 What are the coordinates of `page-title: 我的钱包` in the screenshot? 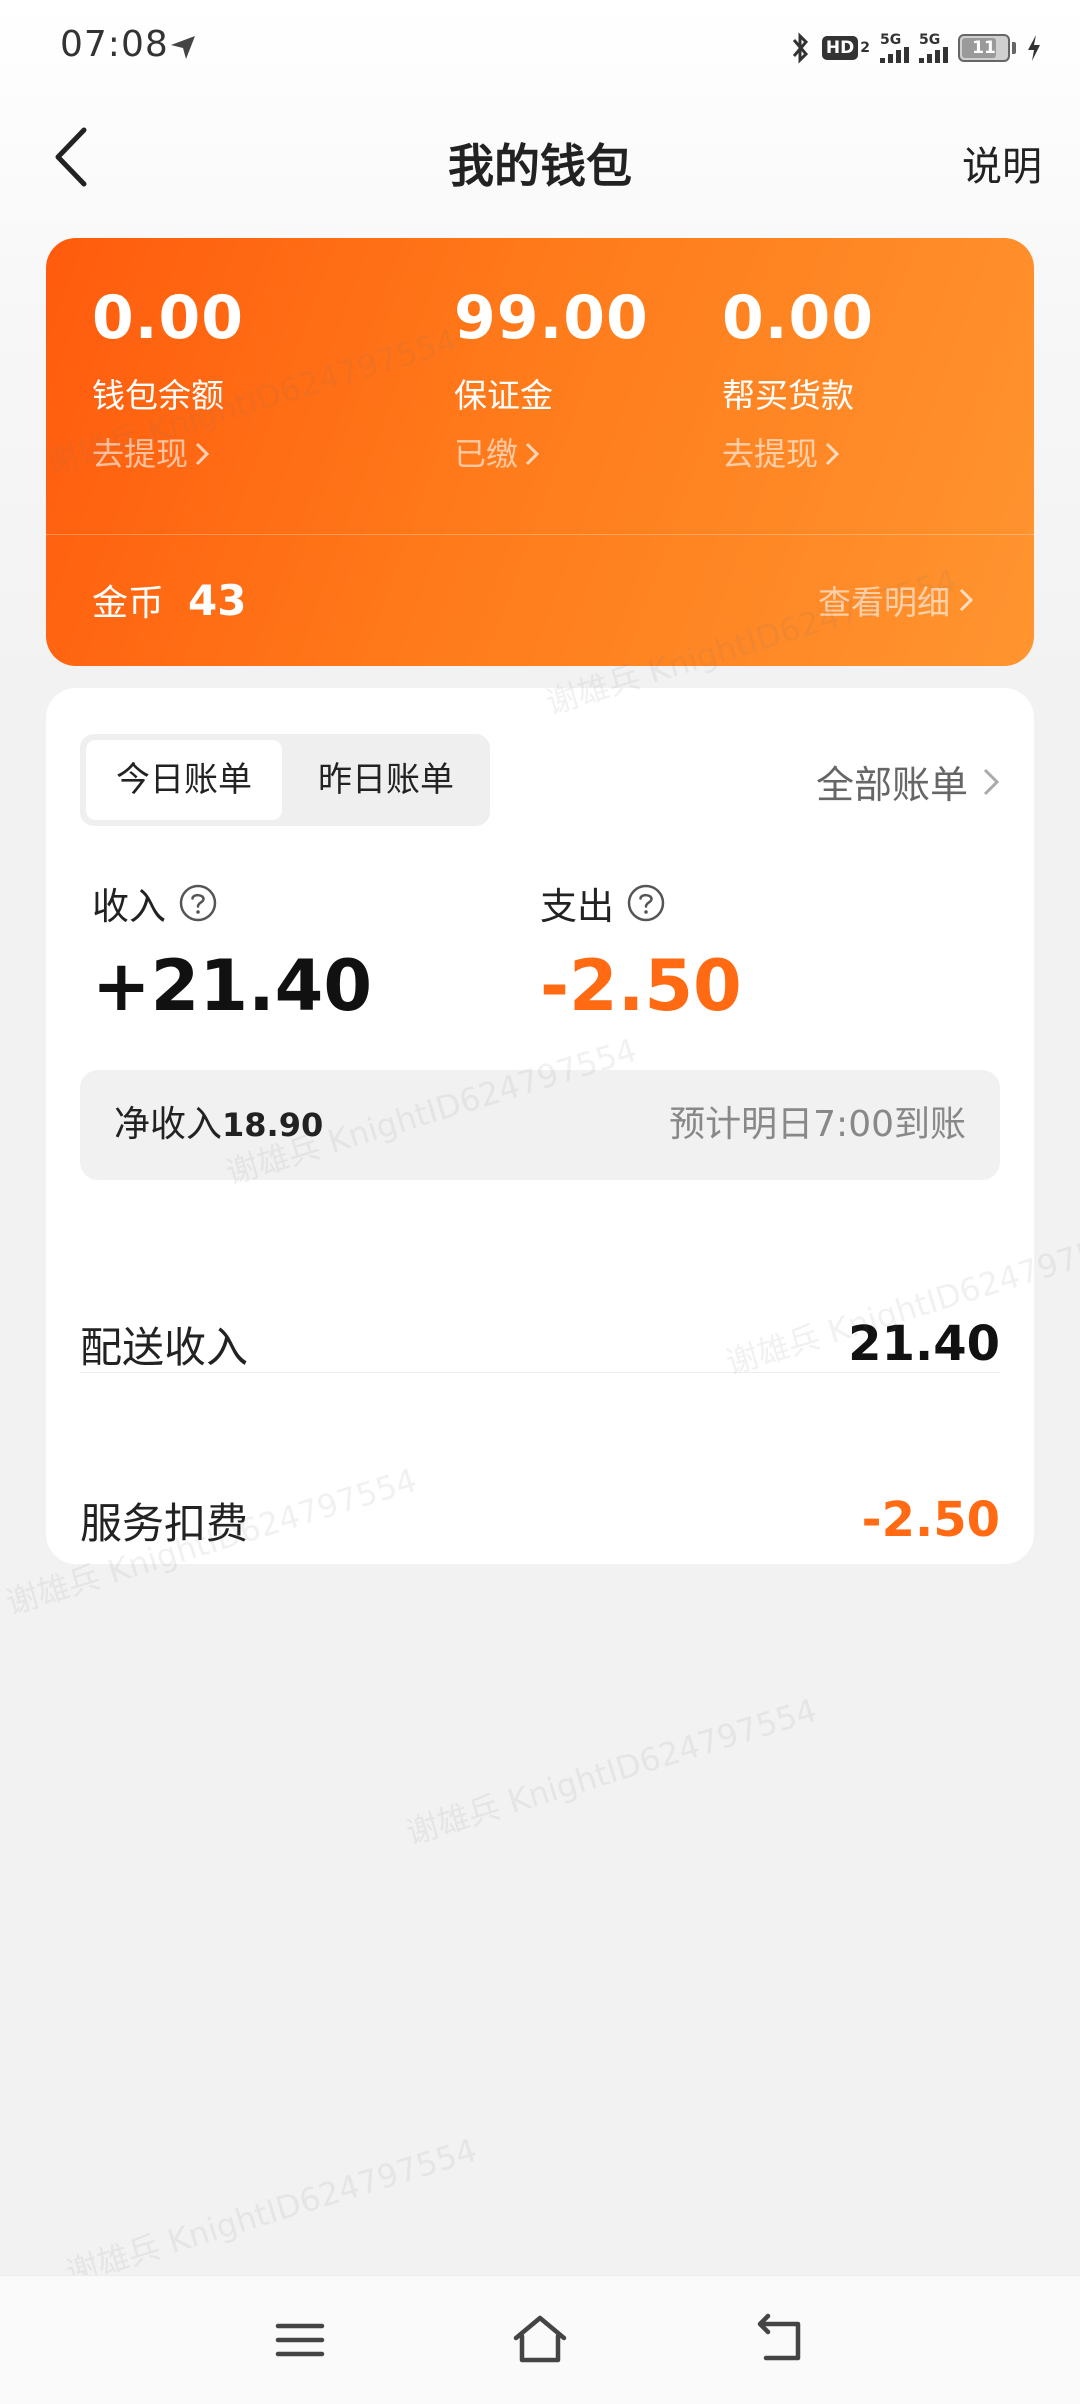 It's located at (540, 166).